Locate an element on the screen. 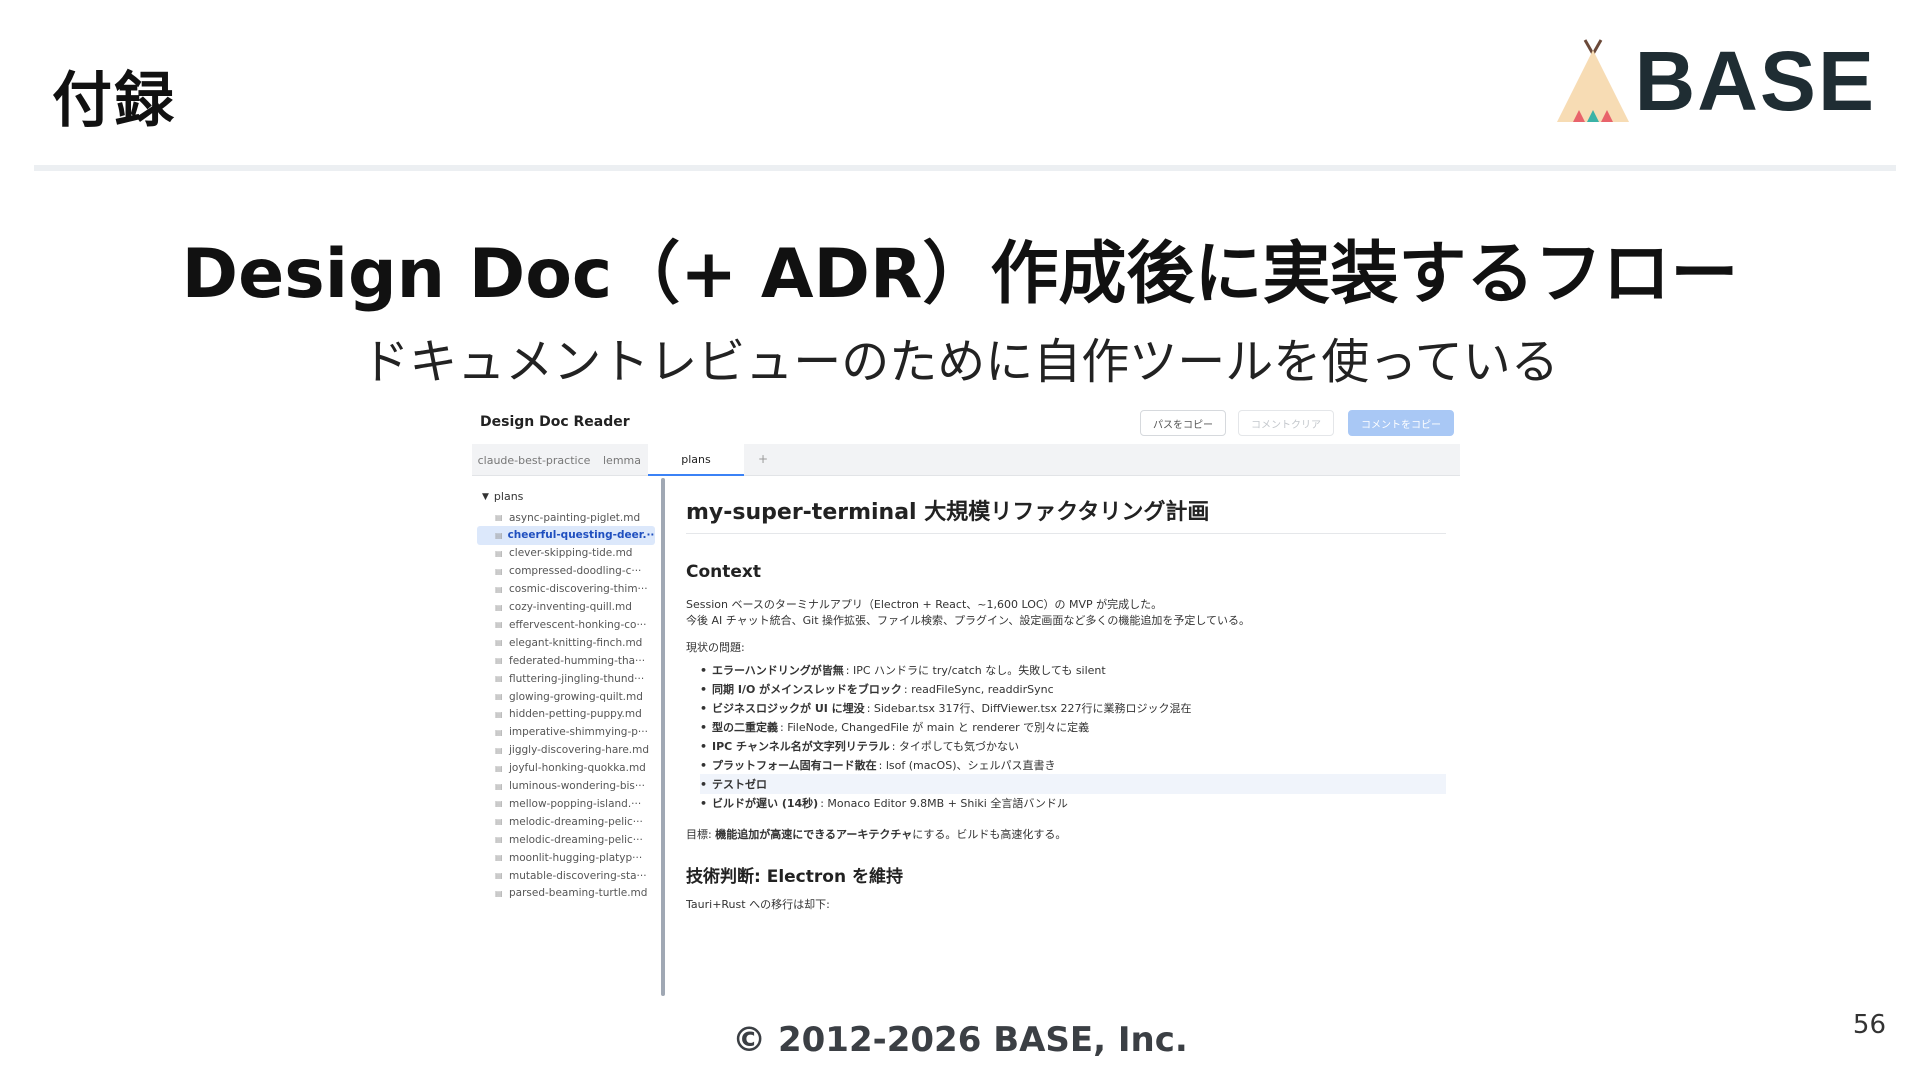 This screenshot has width=1920, height=1080. base-logo: BASE is located at coordinates (1715, 81).